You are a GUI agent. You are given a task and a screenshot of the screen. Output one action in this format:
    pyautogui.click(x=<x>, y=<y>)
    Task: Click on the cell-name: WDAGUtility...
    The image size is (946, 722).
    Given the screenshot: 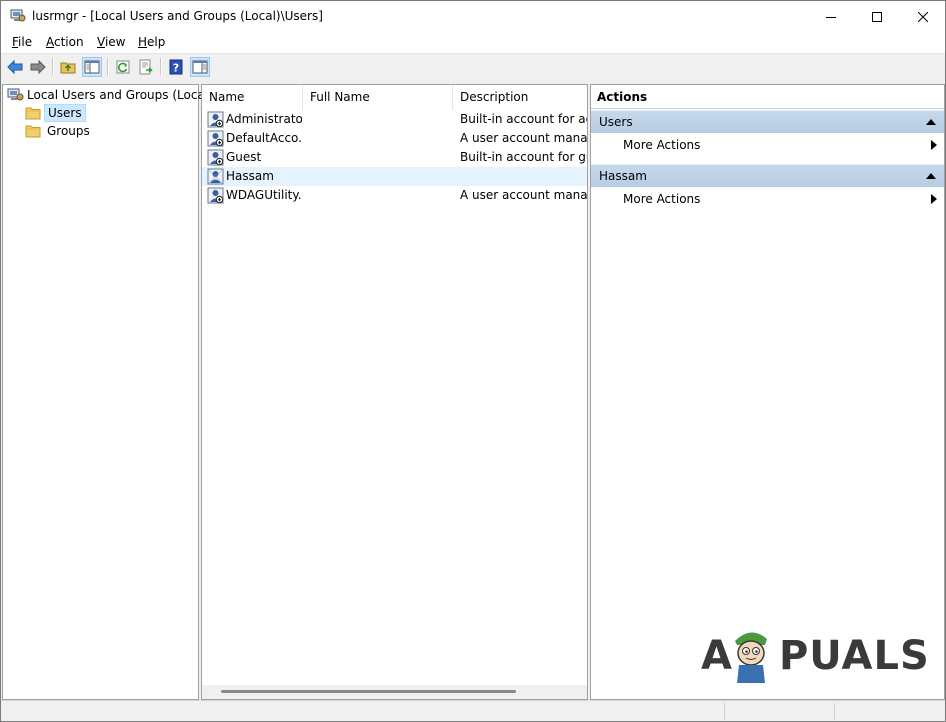 What is the action you would take?
    pyautogui.click(x=264, y=195)
    